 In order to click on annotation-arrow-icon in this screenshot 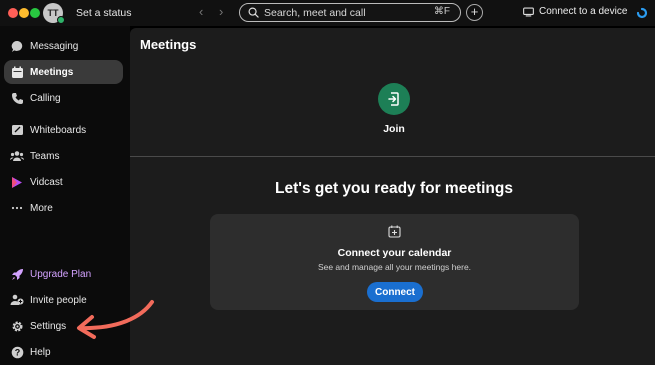, I will do `click(115, 319)`.